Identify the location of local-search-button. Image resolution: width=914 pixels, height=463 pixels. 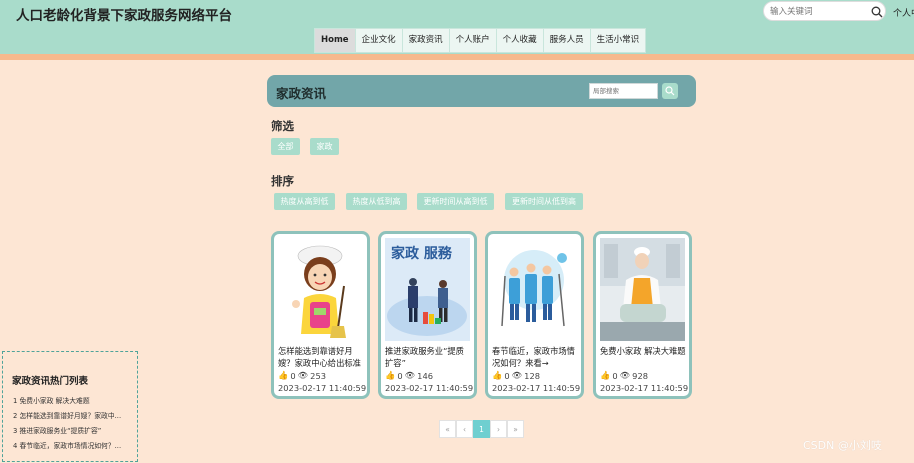
(670, 91).